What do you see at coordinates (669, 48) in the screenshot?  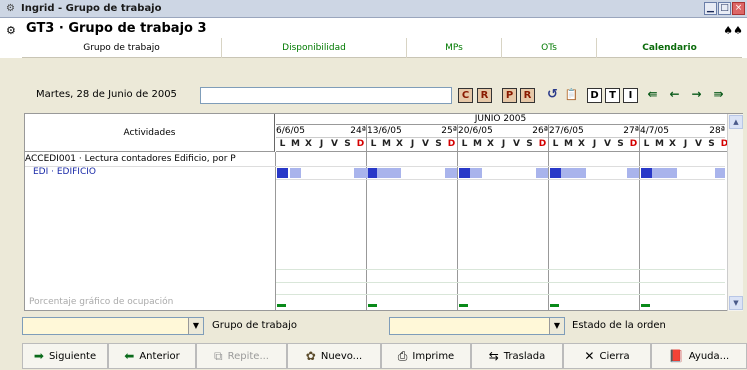 I see `tab-calendario: Calendario` at bounding box center [669, 48].